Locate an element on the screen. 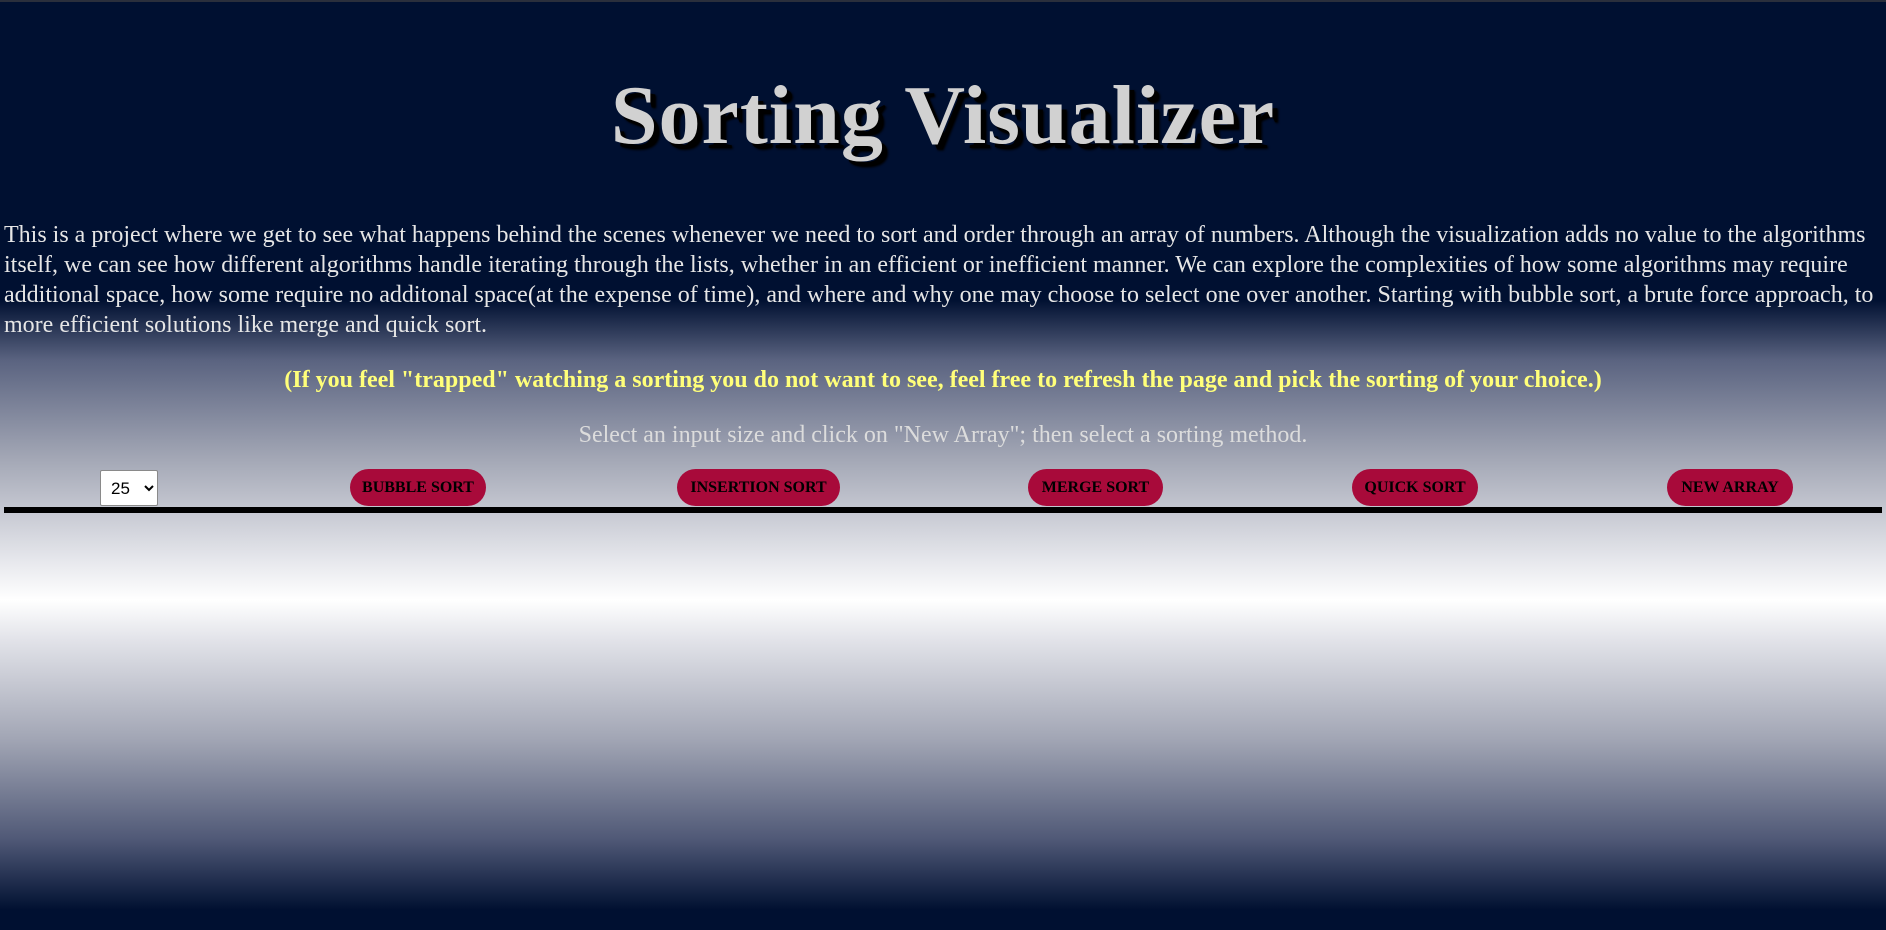  merge-sort-button: MERGE SORT is located at coordinates (1095, 487).